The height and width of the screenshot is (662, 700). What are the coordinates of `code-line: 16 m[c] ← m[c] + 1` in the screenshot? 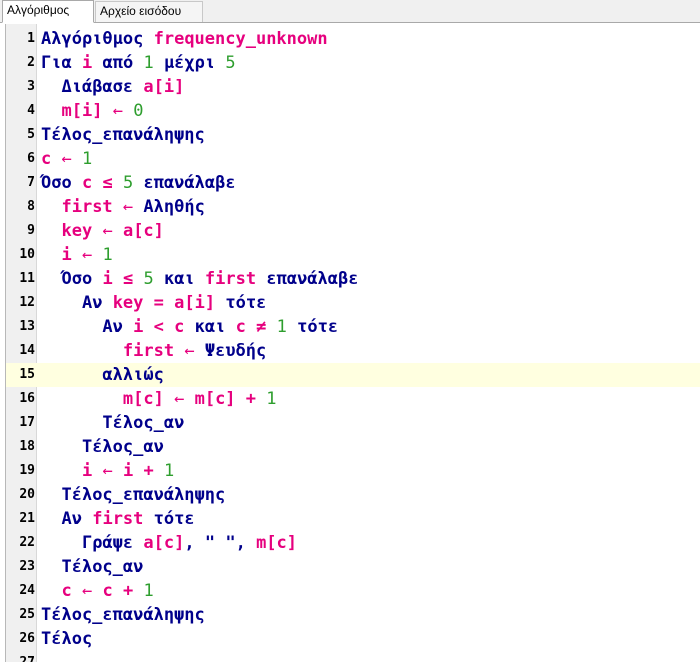 It's located at (353, 399).